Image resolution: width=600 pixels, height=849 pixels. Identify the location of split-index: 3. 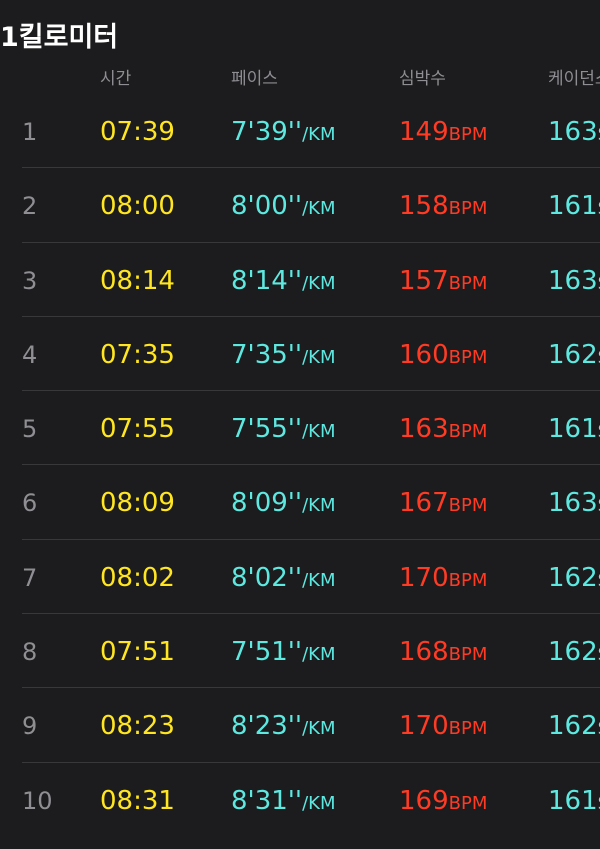
(29, 281).